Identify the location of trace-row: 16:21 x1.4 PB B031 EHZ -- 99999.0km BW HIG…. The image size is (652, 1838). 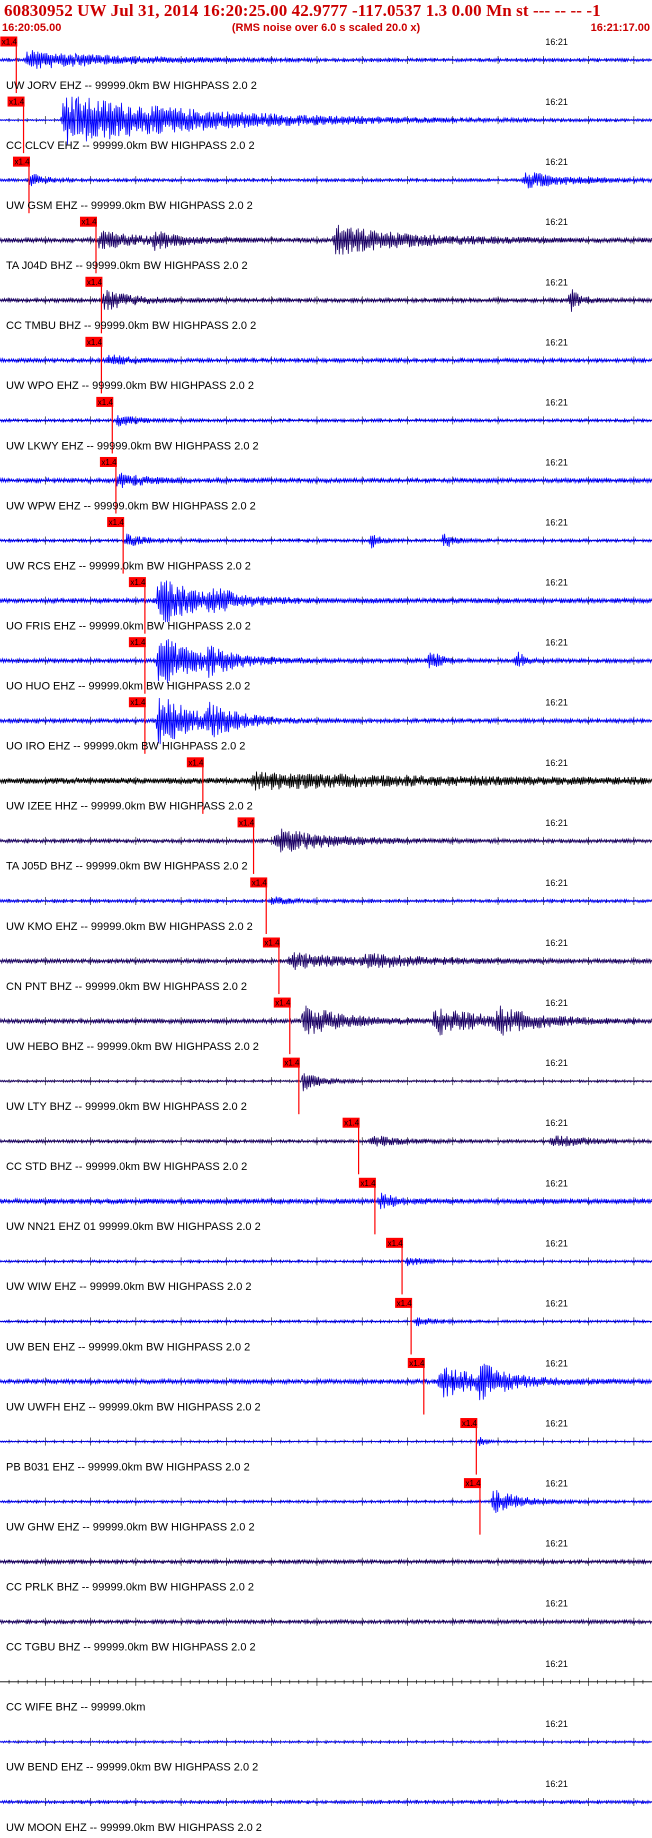
(326, 1446).